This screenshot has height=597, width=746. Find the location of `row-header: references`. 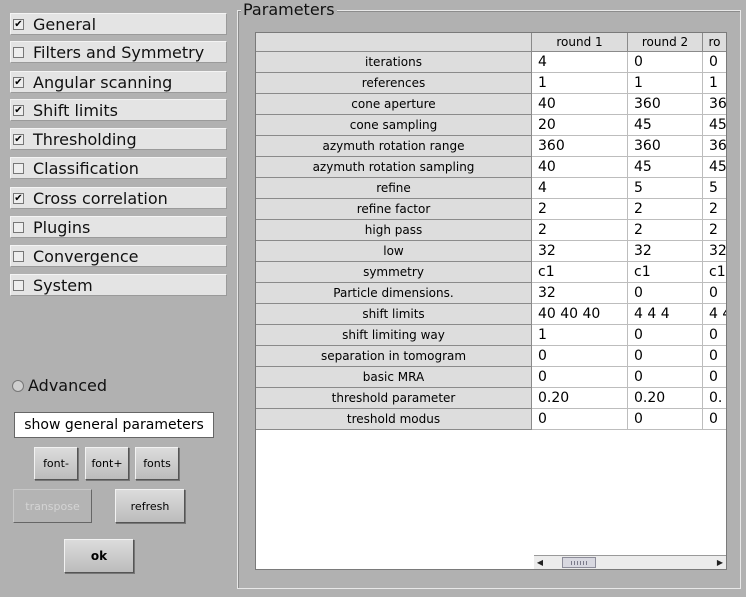

row-header: references is located at coordinates (394, 83).